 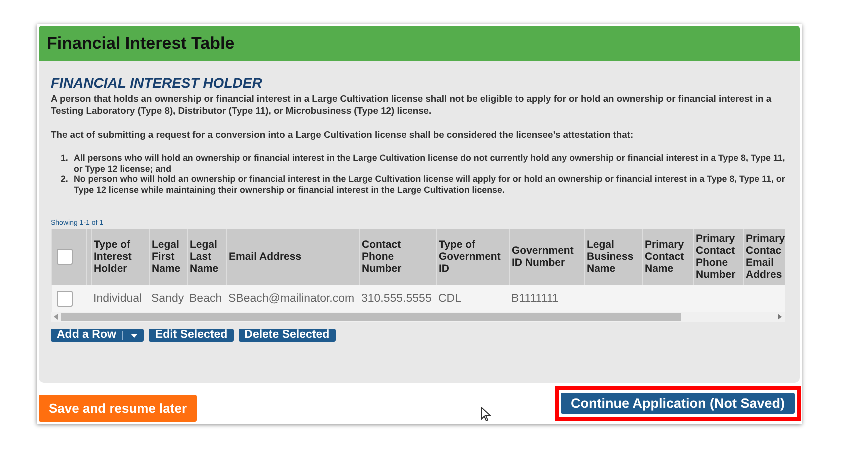 I want to click on section-heading: FINANCIAL INTEREST HOLDER, so click(x=157, y=83).